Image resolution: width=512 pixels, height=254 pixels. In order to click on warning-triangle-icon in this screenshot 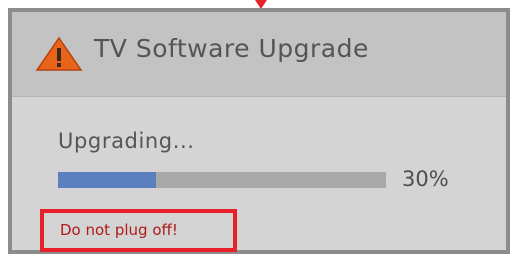, I will do `click(59, 53)`.